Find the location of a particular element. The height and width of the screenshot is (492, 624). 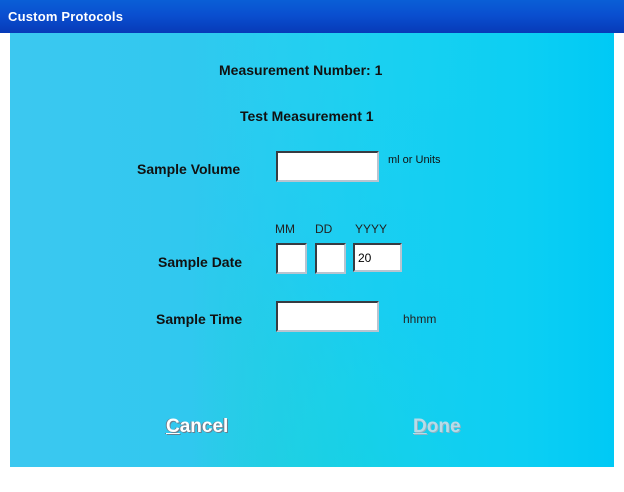

measurement-number-label: Measurement Number: is located at coordinates (295, 70).